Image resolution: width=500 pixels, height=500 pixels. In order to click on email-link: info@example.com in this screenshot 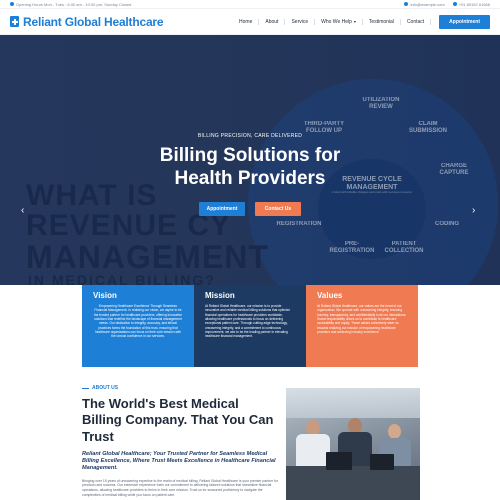, I will do `click(424, 4)`.